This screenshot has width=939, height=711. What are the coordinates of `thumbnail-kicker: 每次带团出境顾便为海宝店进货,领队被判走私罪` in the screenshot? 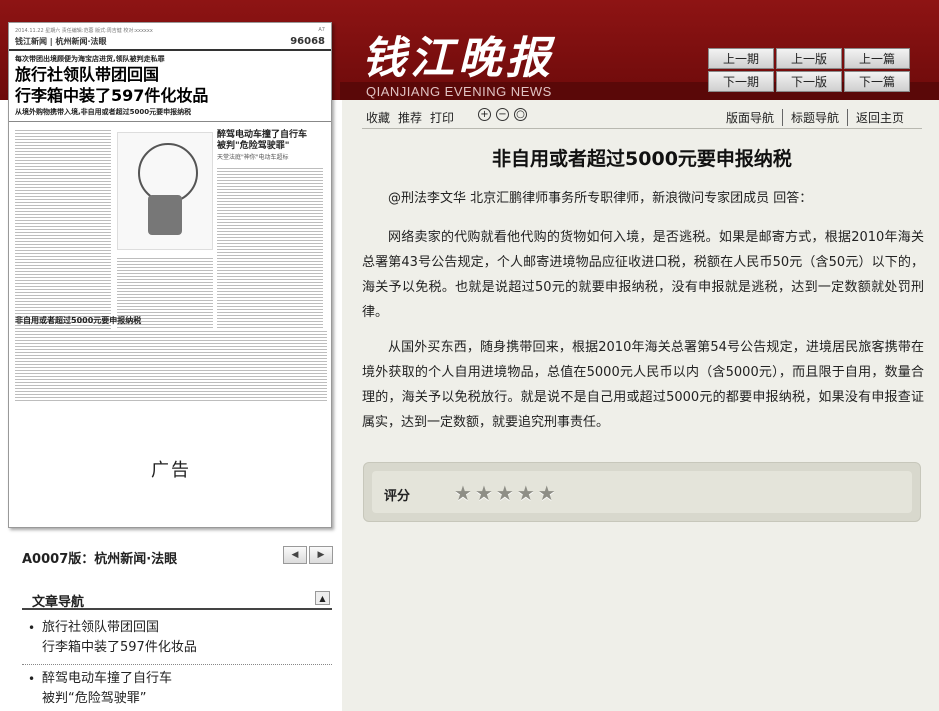 It's located at (170, 57).